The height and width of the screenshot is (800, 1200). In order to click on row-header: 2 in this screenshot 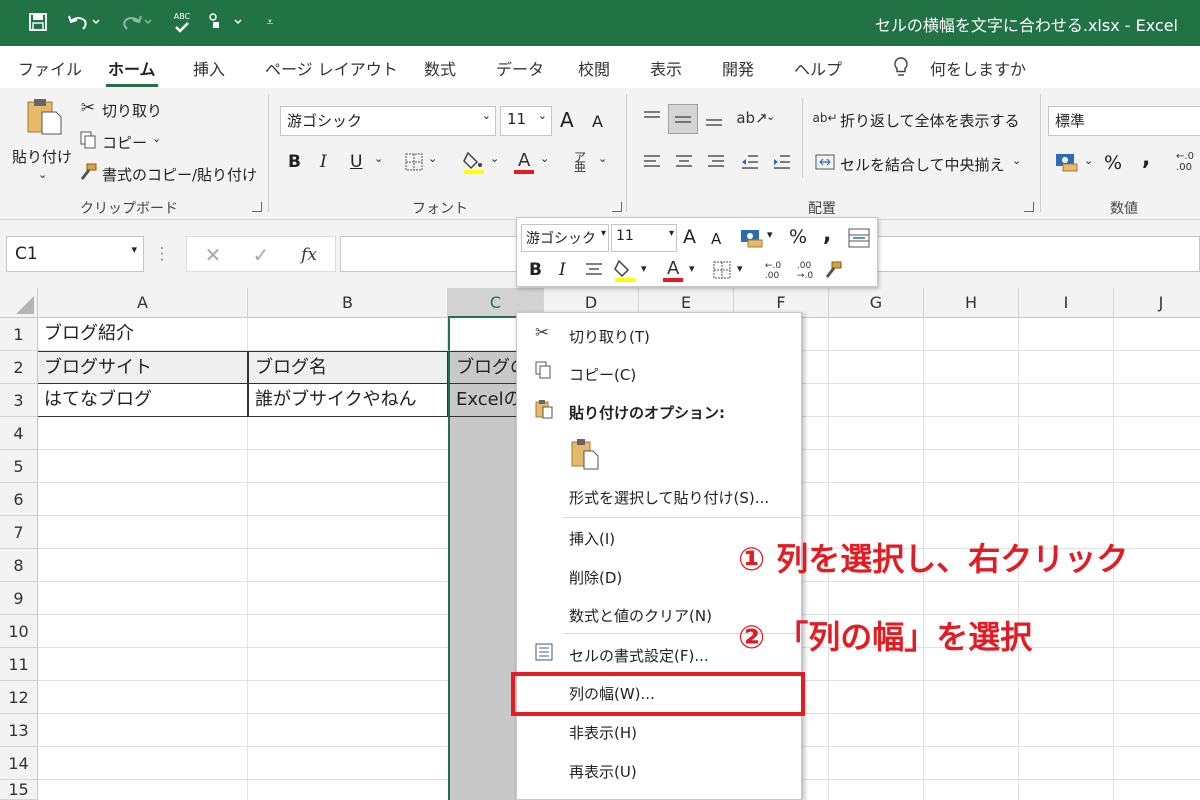, I will do `click(19, 367)`.